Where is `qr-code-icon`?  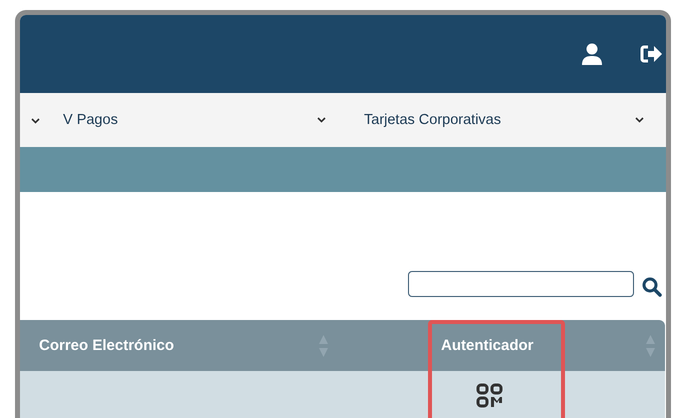 qr-code-icon is located at coordinates (490, 396).